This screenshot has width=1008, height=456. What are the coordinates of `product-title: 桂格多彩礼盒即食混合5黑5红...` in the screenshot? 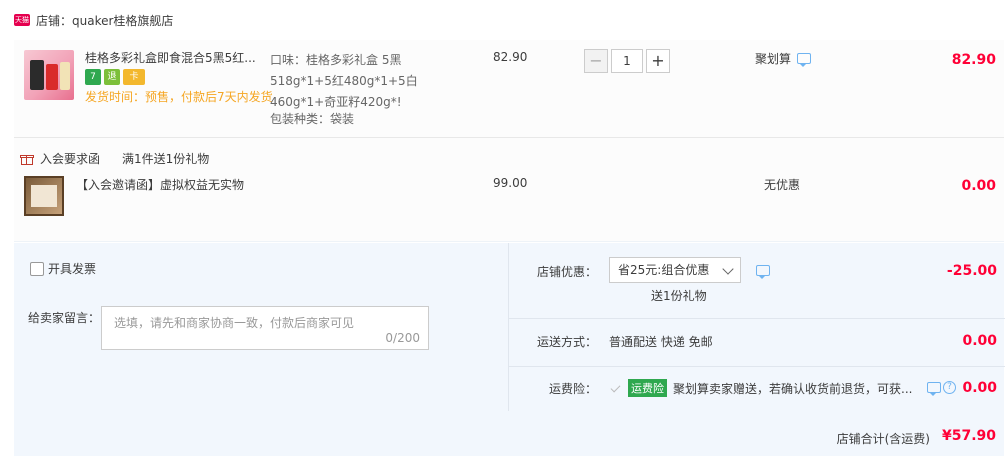 It's located at (180, 57).